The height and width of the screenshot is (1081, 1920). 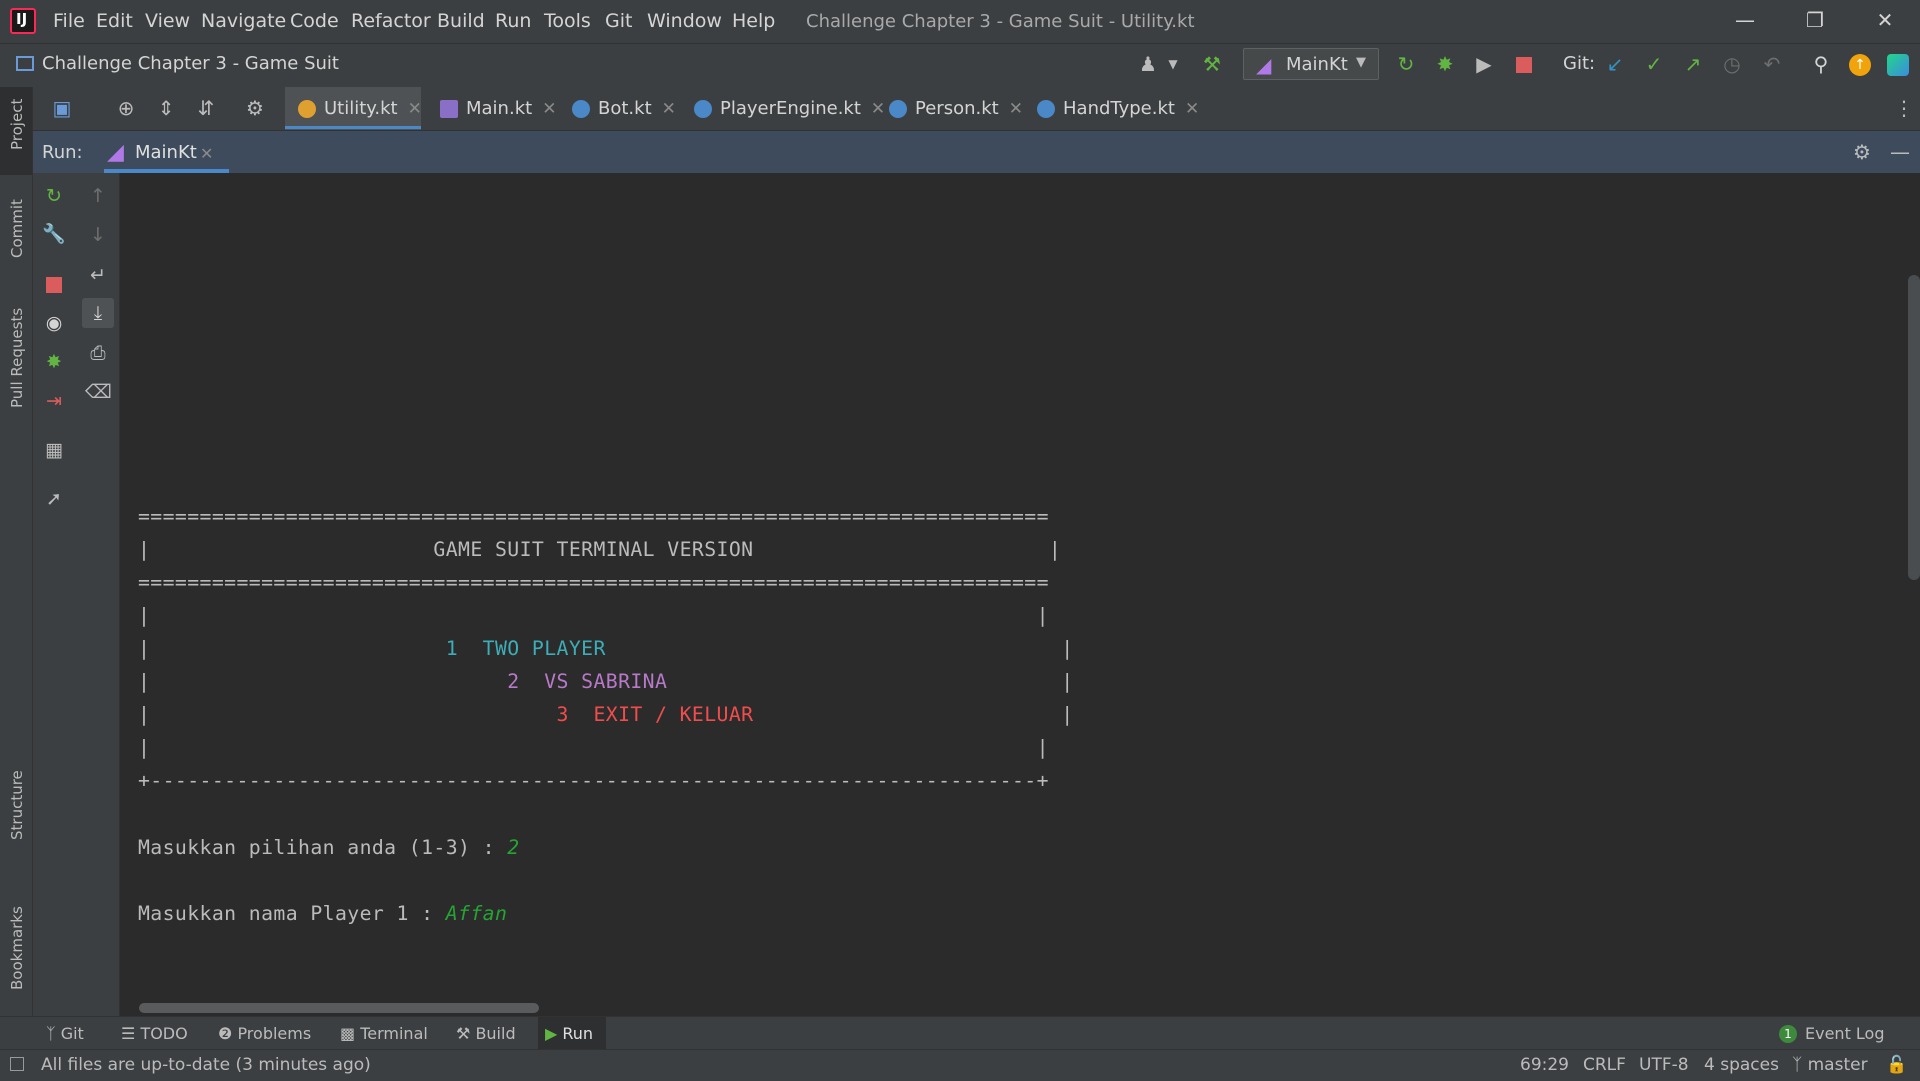 What do you see at coordinates (114, 21) in the screenshot?
I see `menu-edit: Edit` at bounding box center [114, 21].